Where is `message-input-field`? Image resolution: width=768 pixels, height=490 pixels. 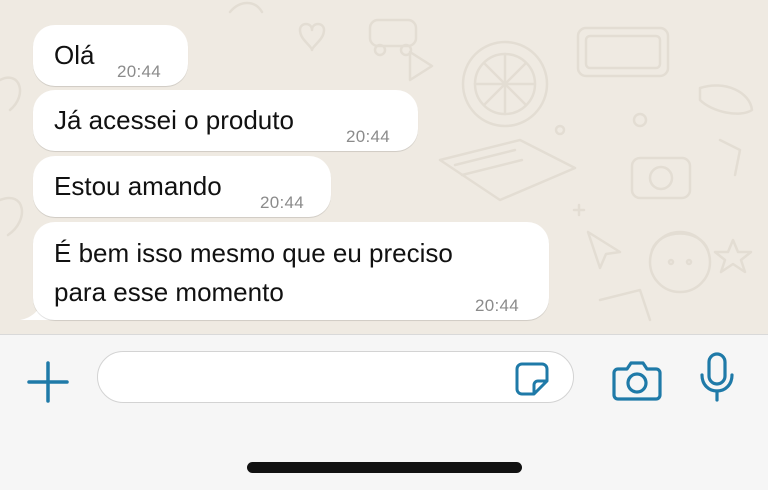
message-input-field is located at coordinates (335, 377).